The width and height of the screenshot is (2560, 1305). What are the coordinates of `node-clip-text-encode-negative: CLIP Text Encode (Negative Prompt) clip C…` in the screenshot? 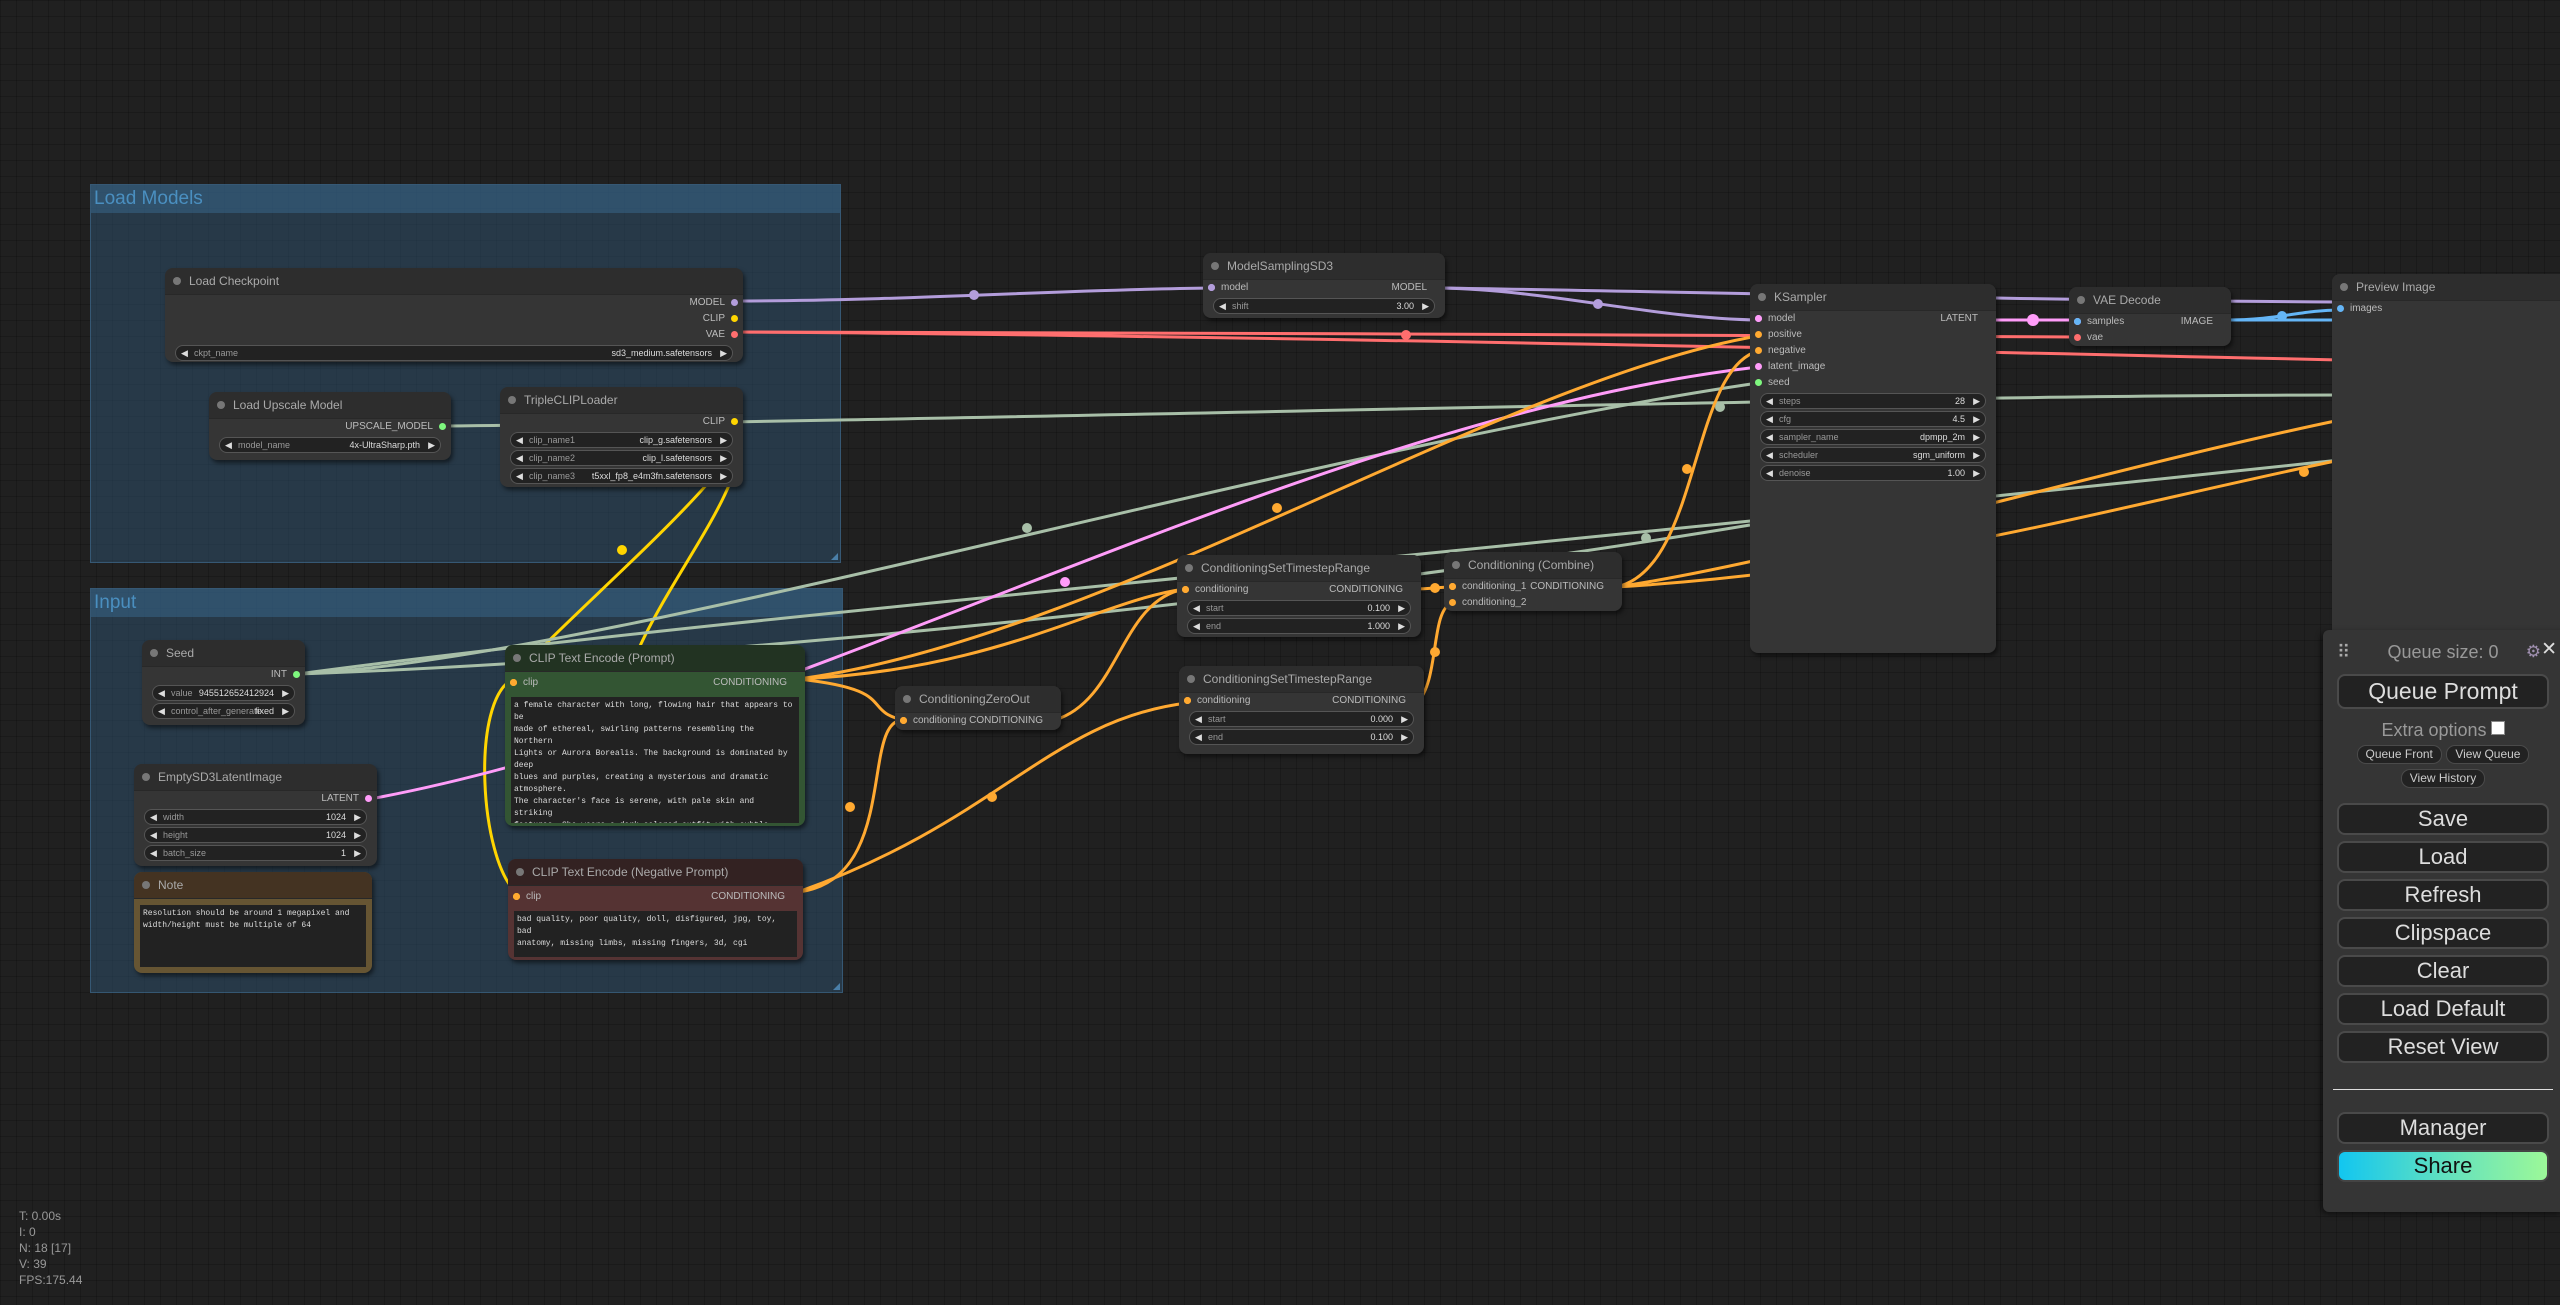 It's located at (655, 909).